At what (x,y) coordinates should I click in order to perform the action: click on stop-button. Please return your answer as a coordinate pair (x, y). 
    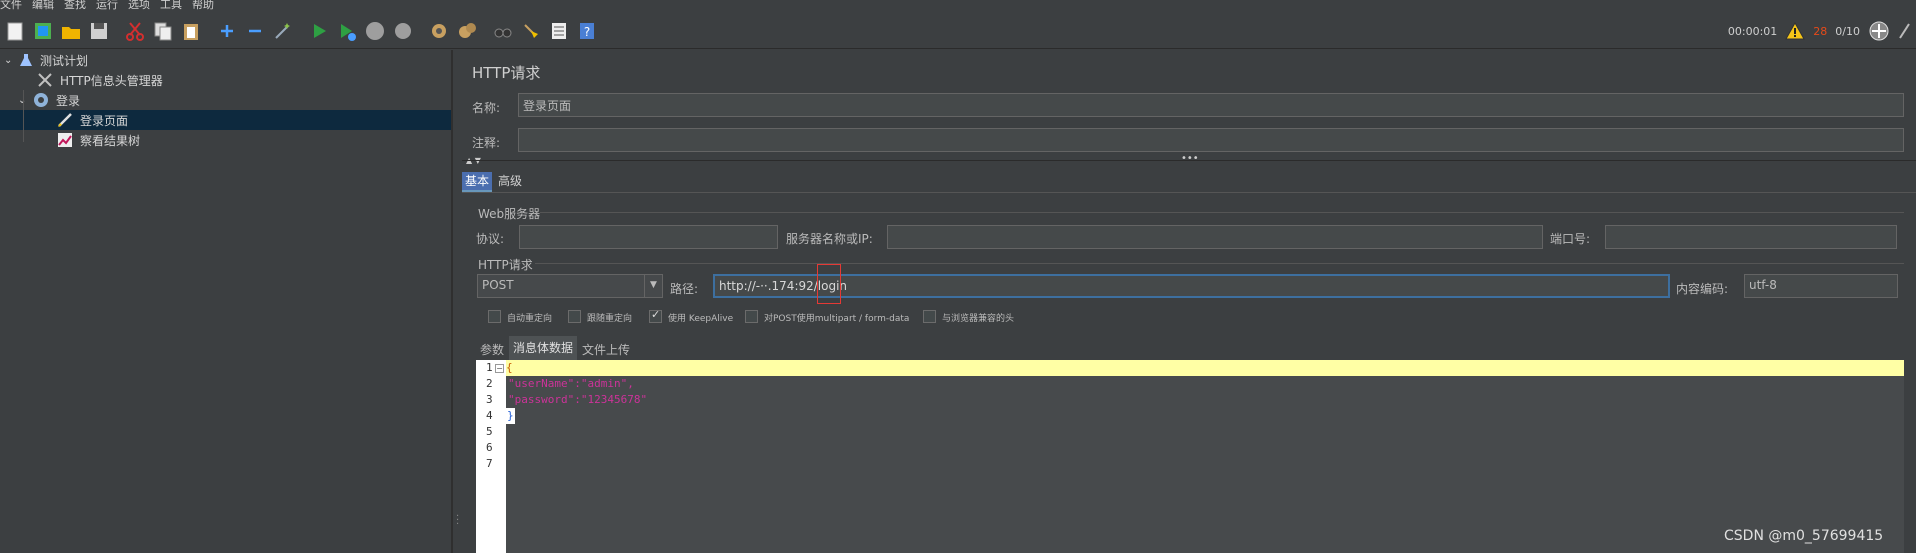
    Looking at the image, I should click on (375, 31).